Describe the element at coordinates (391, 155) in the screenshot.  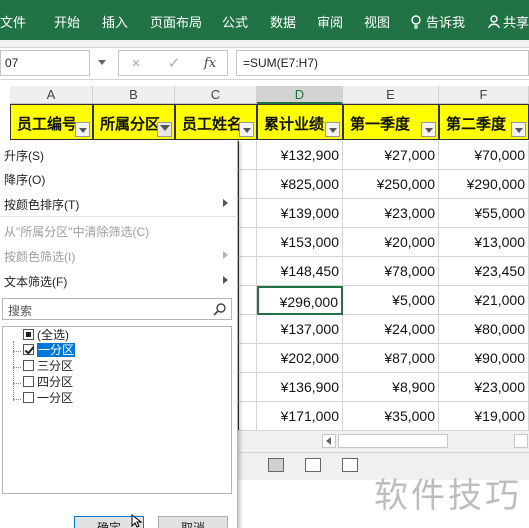
I see `cell-e: ¥27,000` at that location.